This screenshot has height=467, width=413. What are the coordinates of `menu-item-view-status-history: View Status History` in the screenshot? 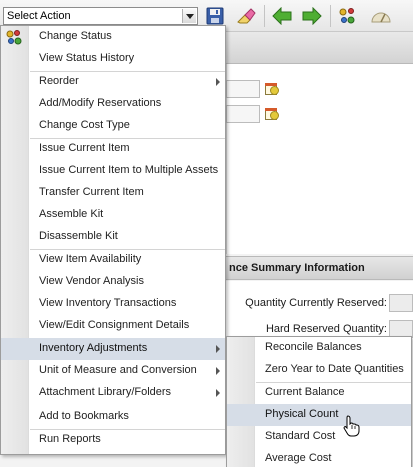 It's located at (113, 59).